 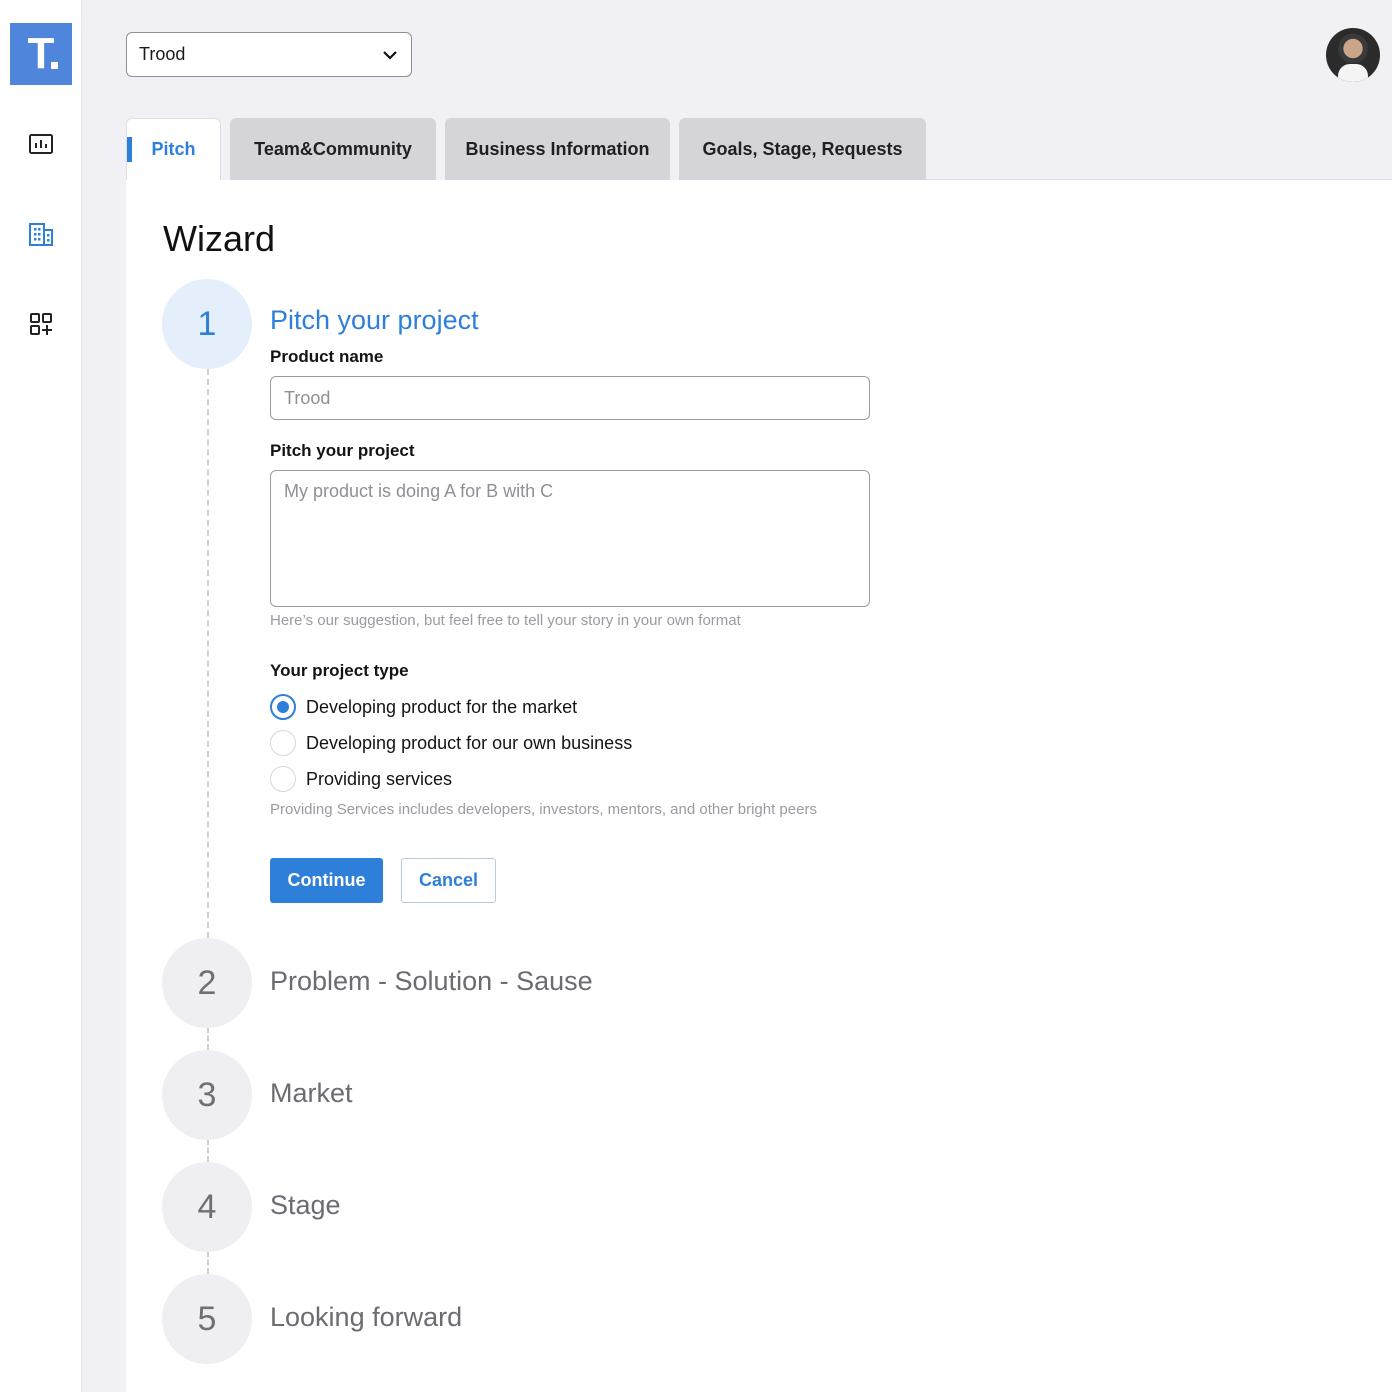 I want to click on tab-pitch: Pitch, so click(x=173, y=149).